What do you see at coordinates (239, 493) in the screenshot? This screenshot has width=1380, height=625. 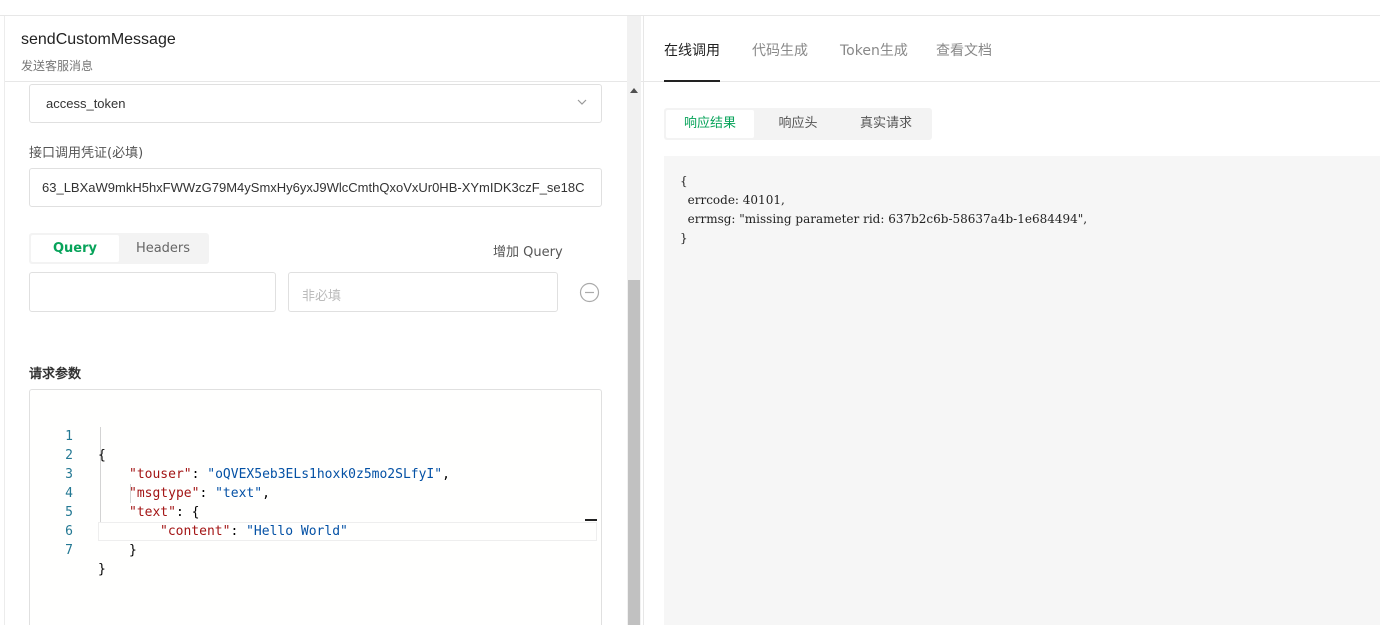 I see `code-string: "text"` at bounding box center [239, 493].